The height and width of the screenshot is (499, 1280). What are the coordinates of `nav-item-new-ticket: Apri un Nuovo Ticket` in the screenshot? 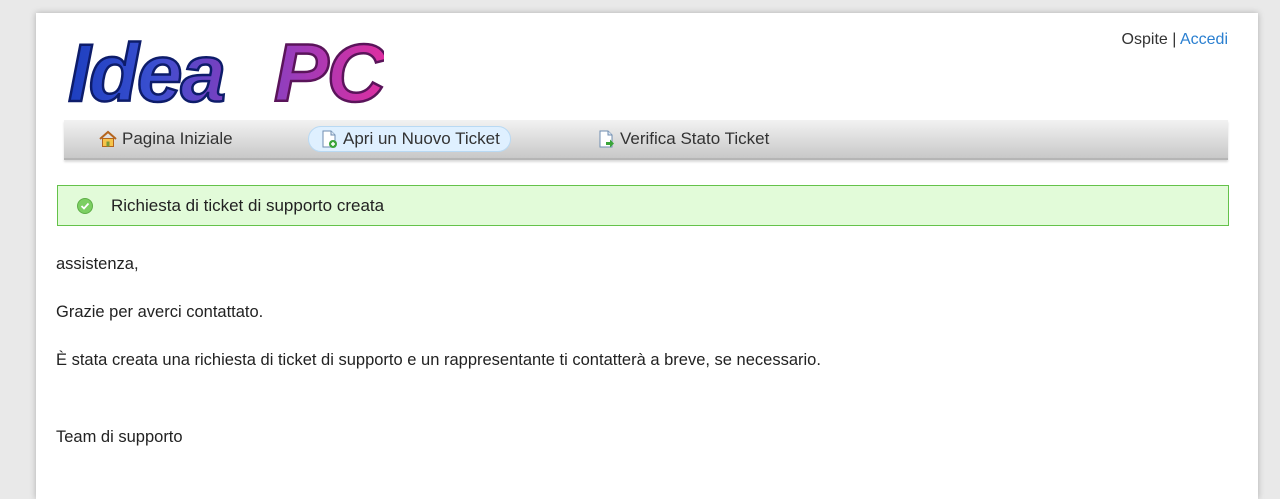 It's located at (409, 139).